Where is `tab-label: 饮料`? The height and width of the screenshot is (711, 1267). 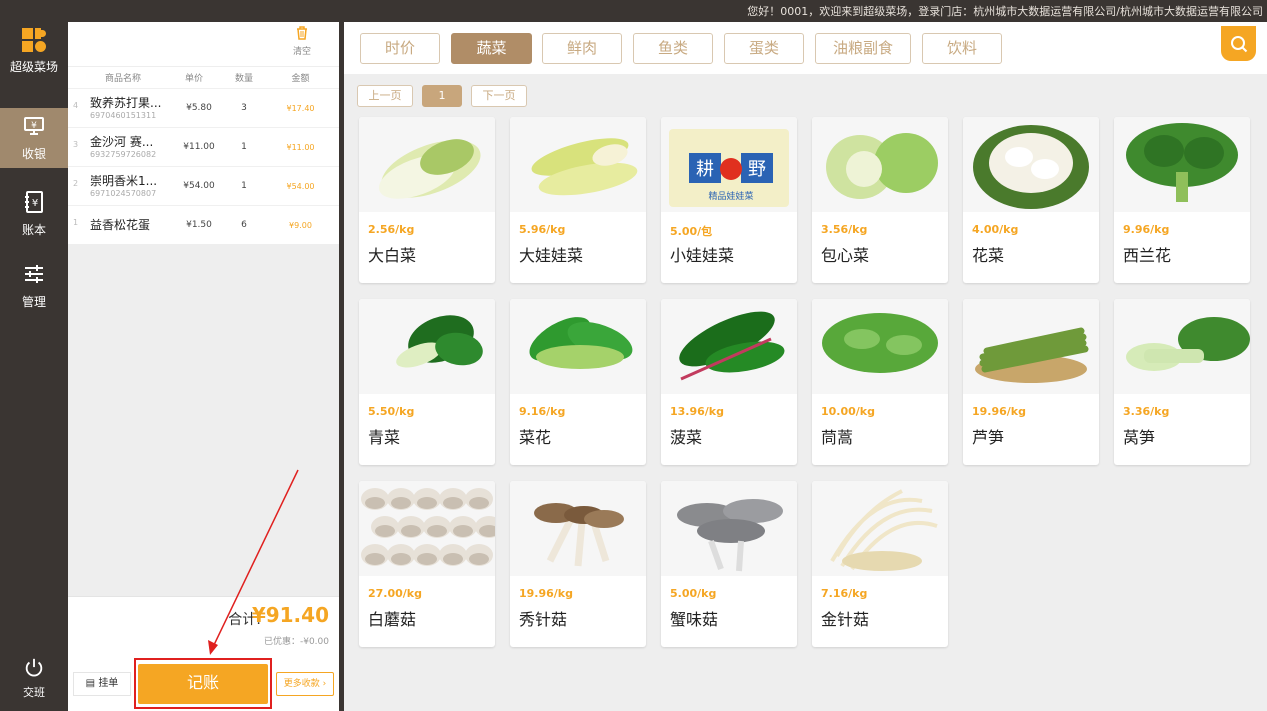
tab-label: 饮料 is located at coordinates (961, 48).